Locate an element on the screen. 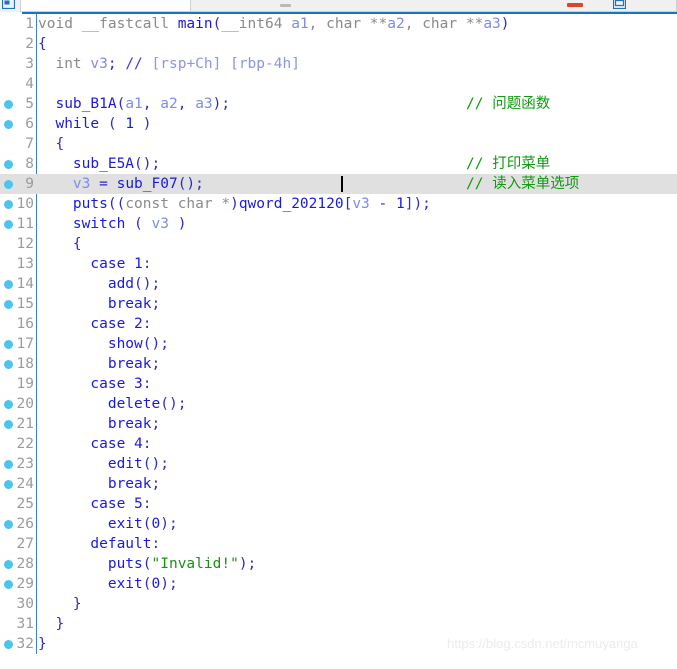 The height and width of the screenshot is (669, 677). code-token: ( is located at coordinates (121, 104).